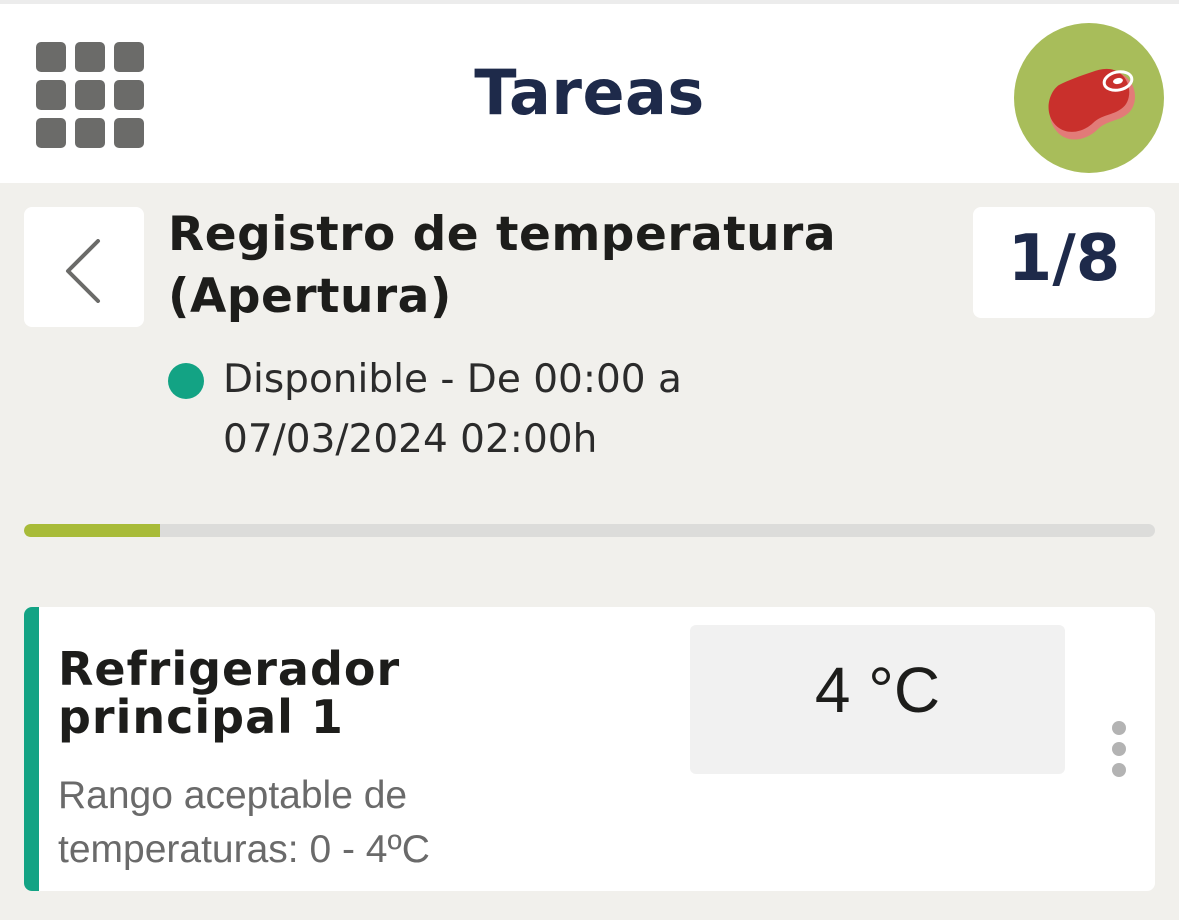  I want to click on progress-bar, so click(589, 530).